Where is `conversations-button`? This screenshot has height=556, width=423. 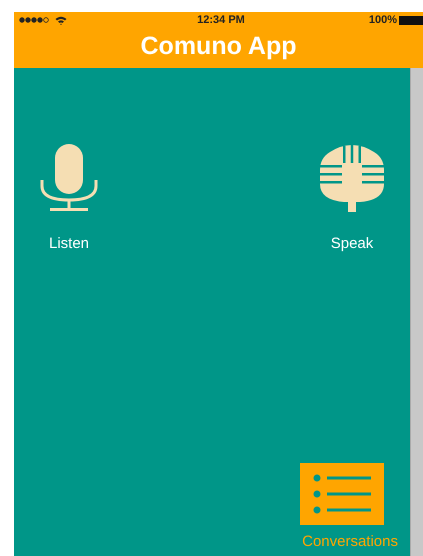 conversations-button is located at coordinates (342, 494).